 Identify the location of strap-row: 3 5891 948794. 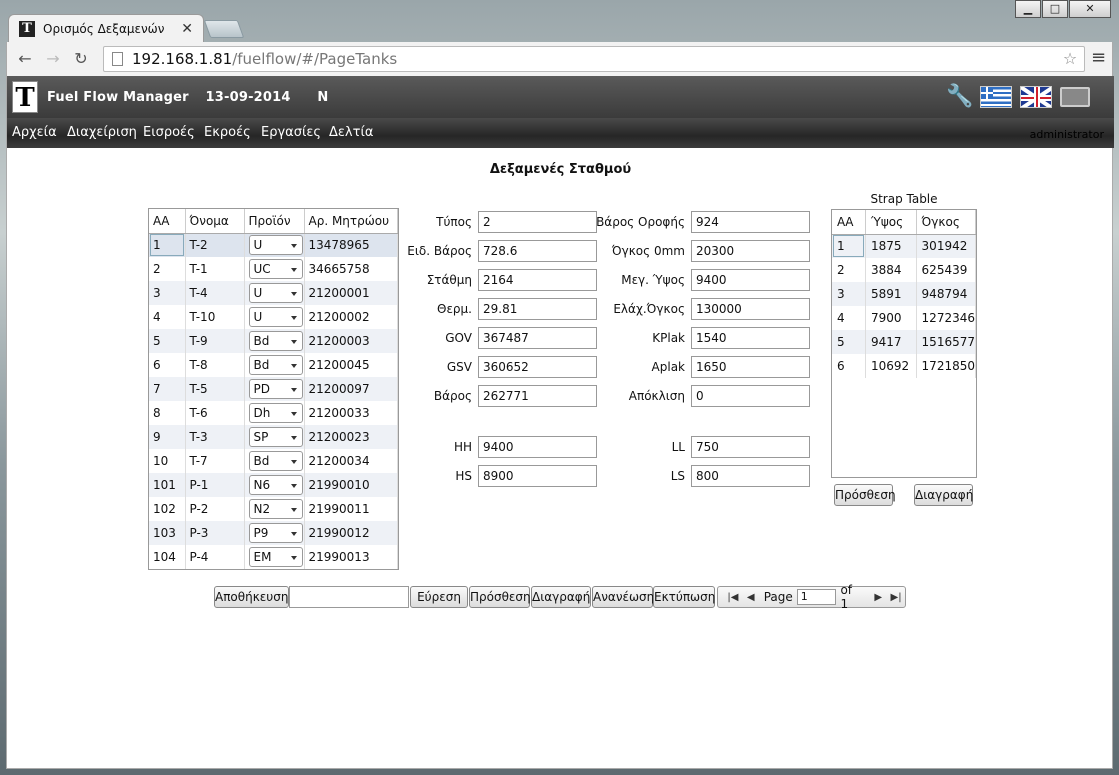
(904, 294).